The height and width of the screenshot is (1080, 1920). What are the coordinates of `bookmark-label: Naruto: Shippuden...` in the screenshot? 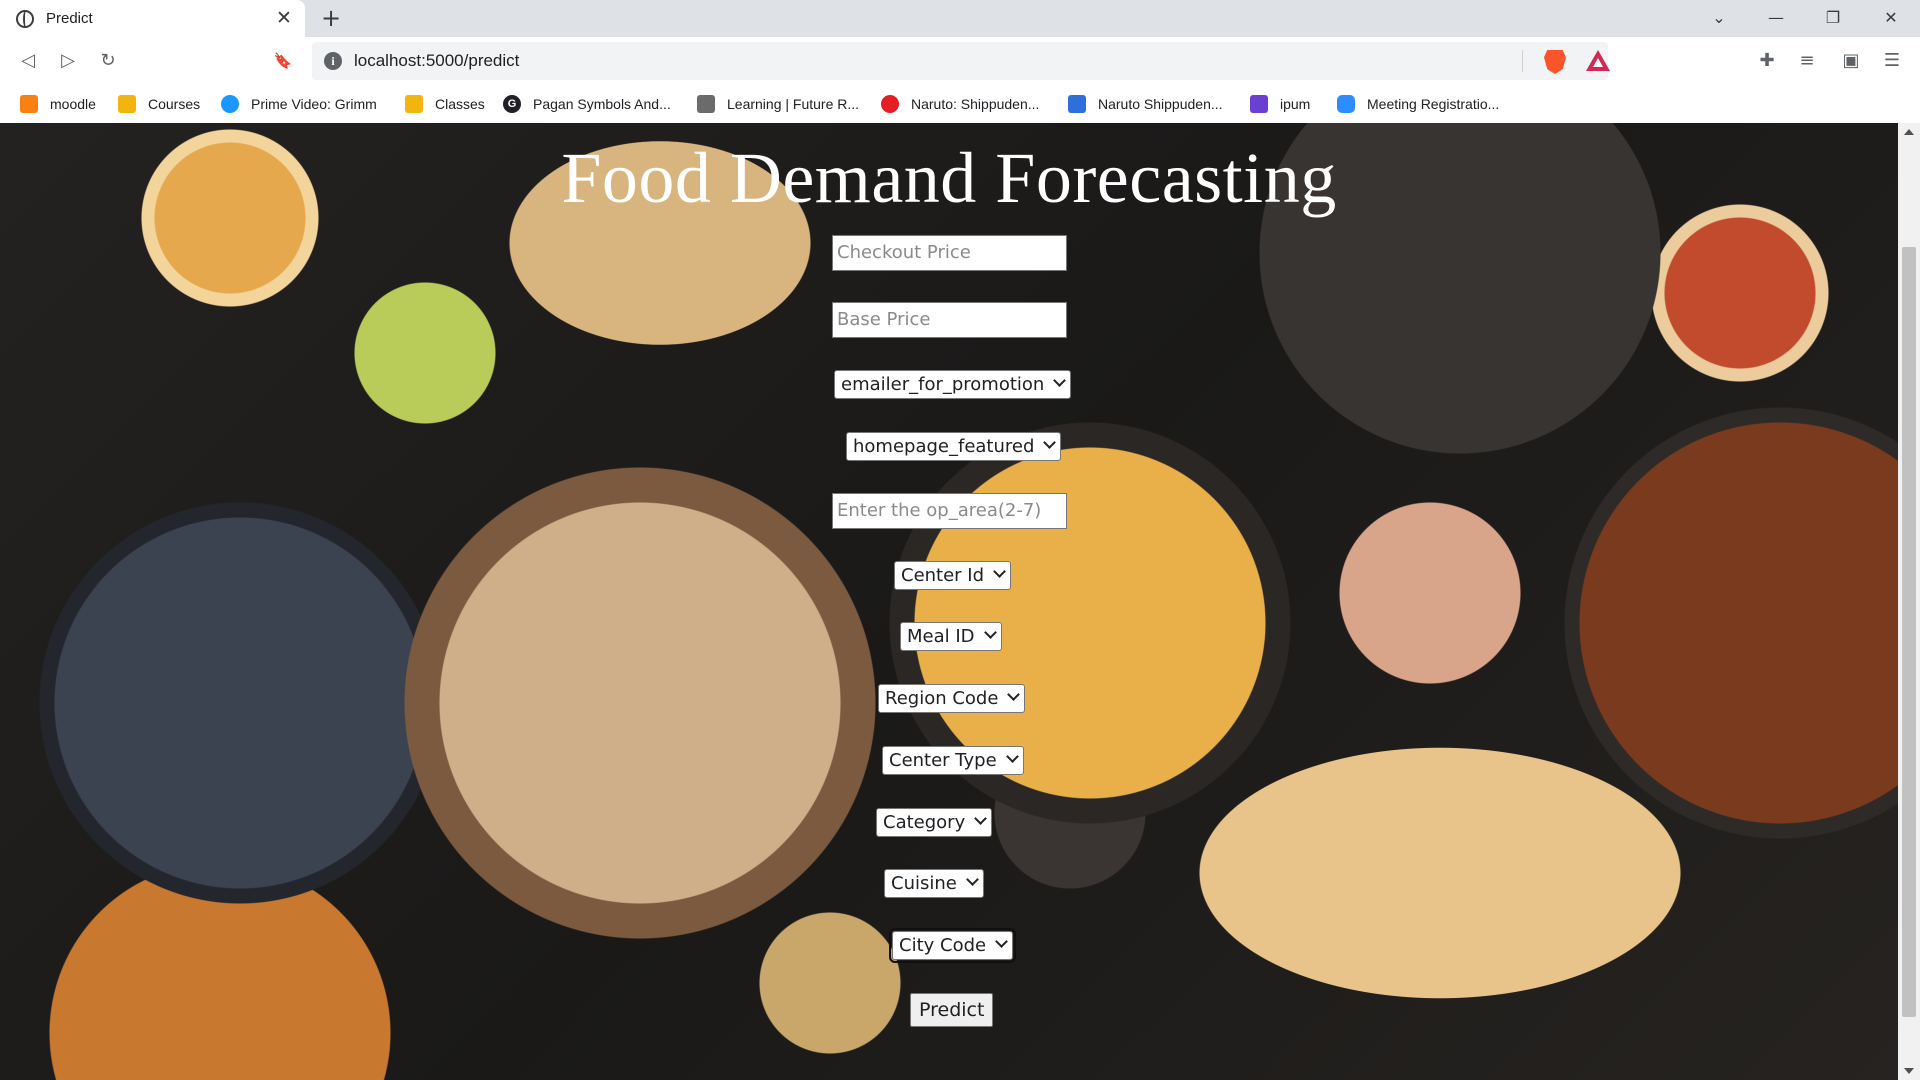 It's located at (975, 104).